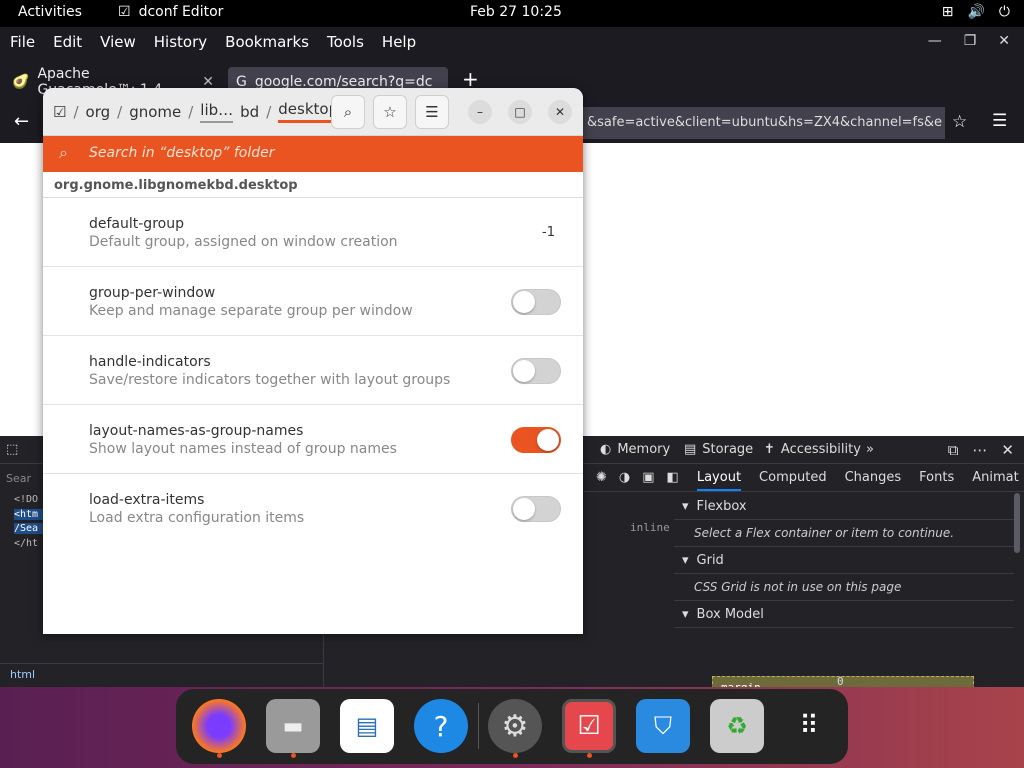 The height and width of the screenshot is (768, 1024). What do you see at coordinates (18, 478) in the screenshot?
I see `inspector-search: Sear` at bounding box center [18, 478].